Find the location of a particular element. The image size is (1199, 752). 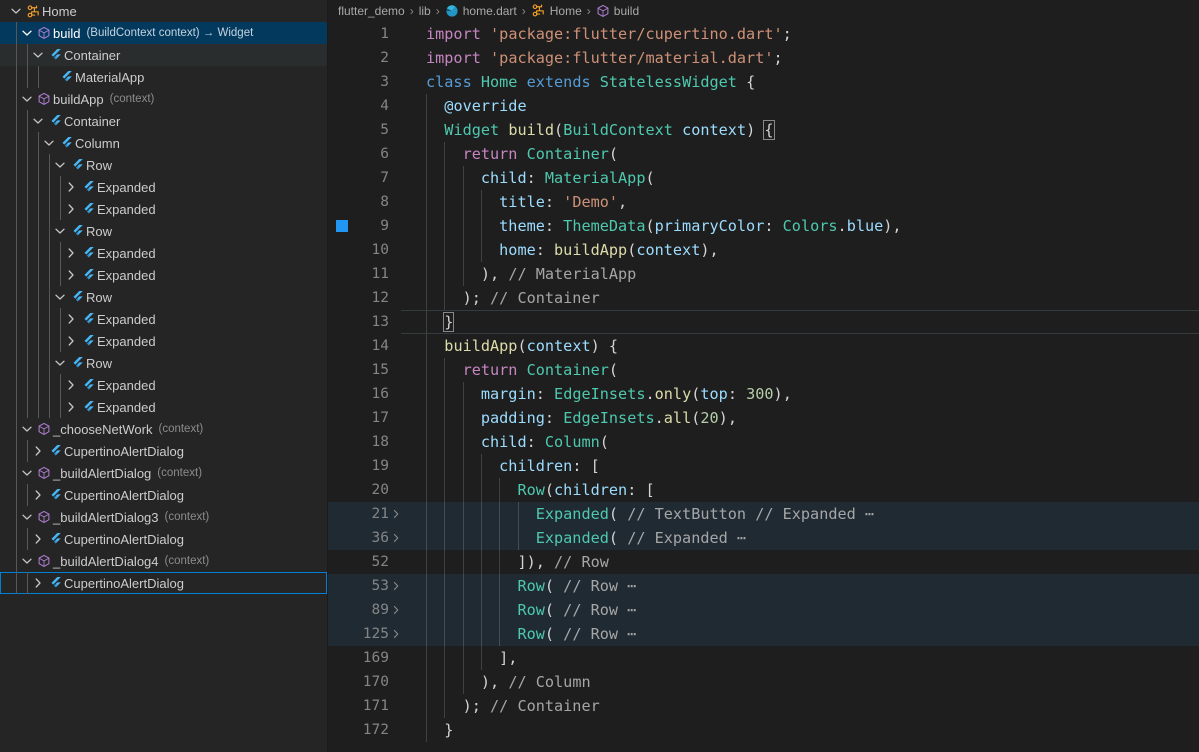

code-line: 10 home: buildApp(context), is located at coordinates (763, 250).